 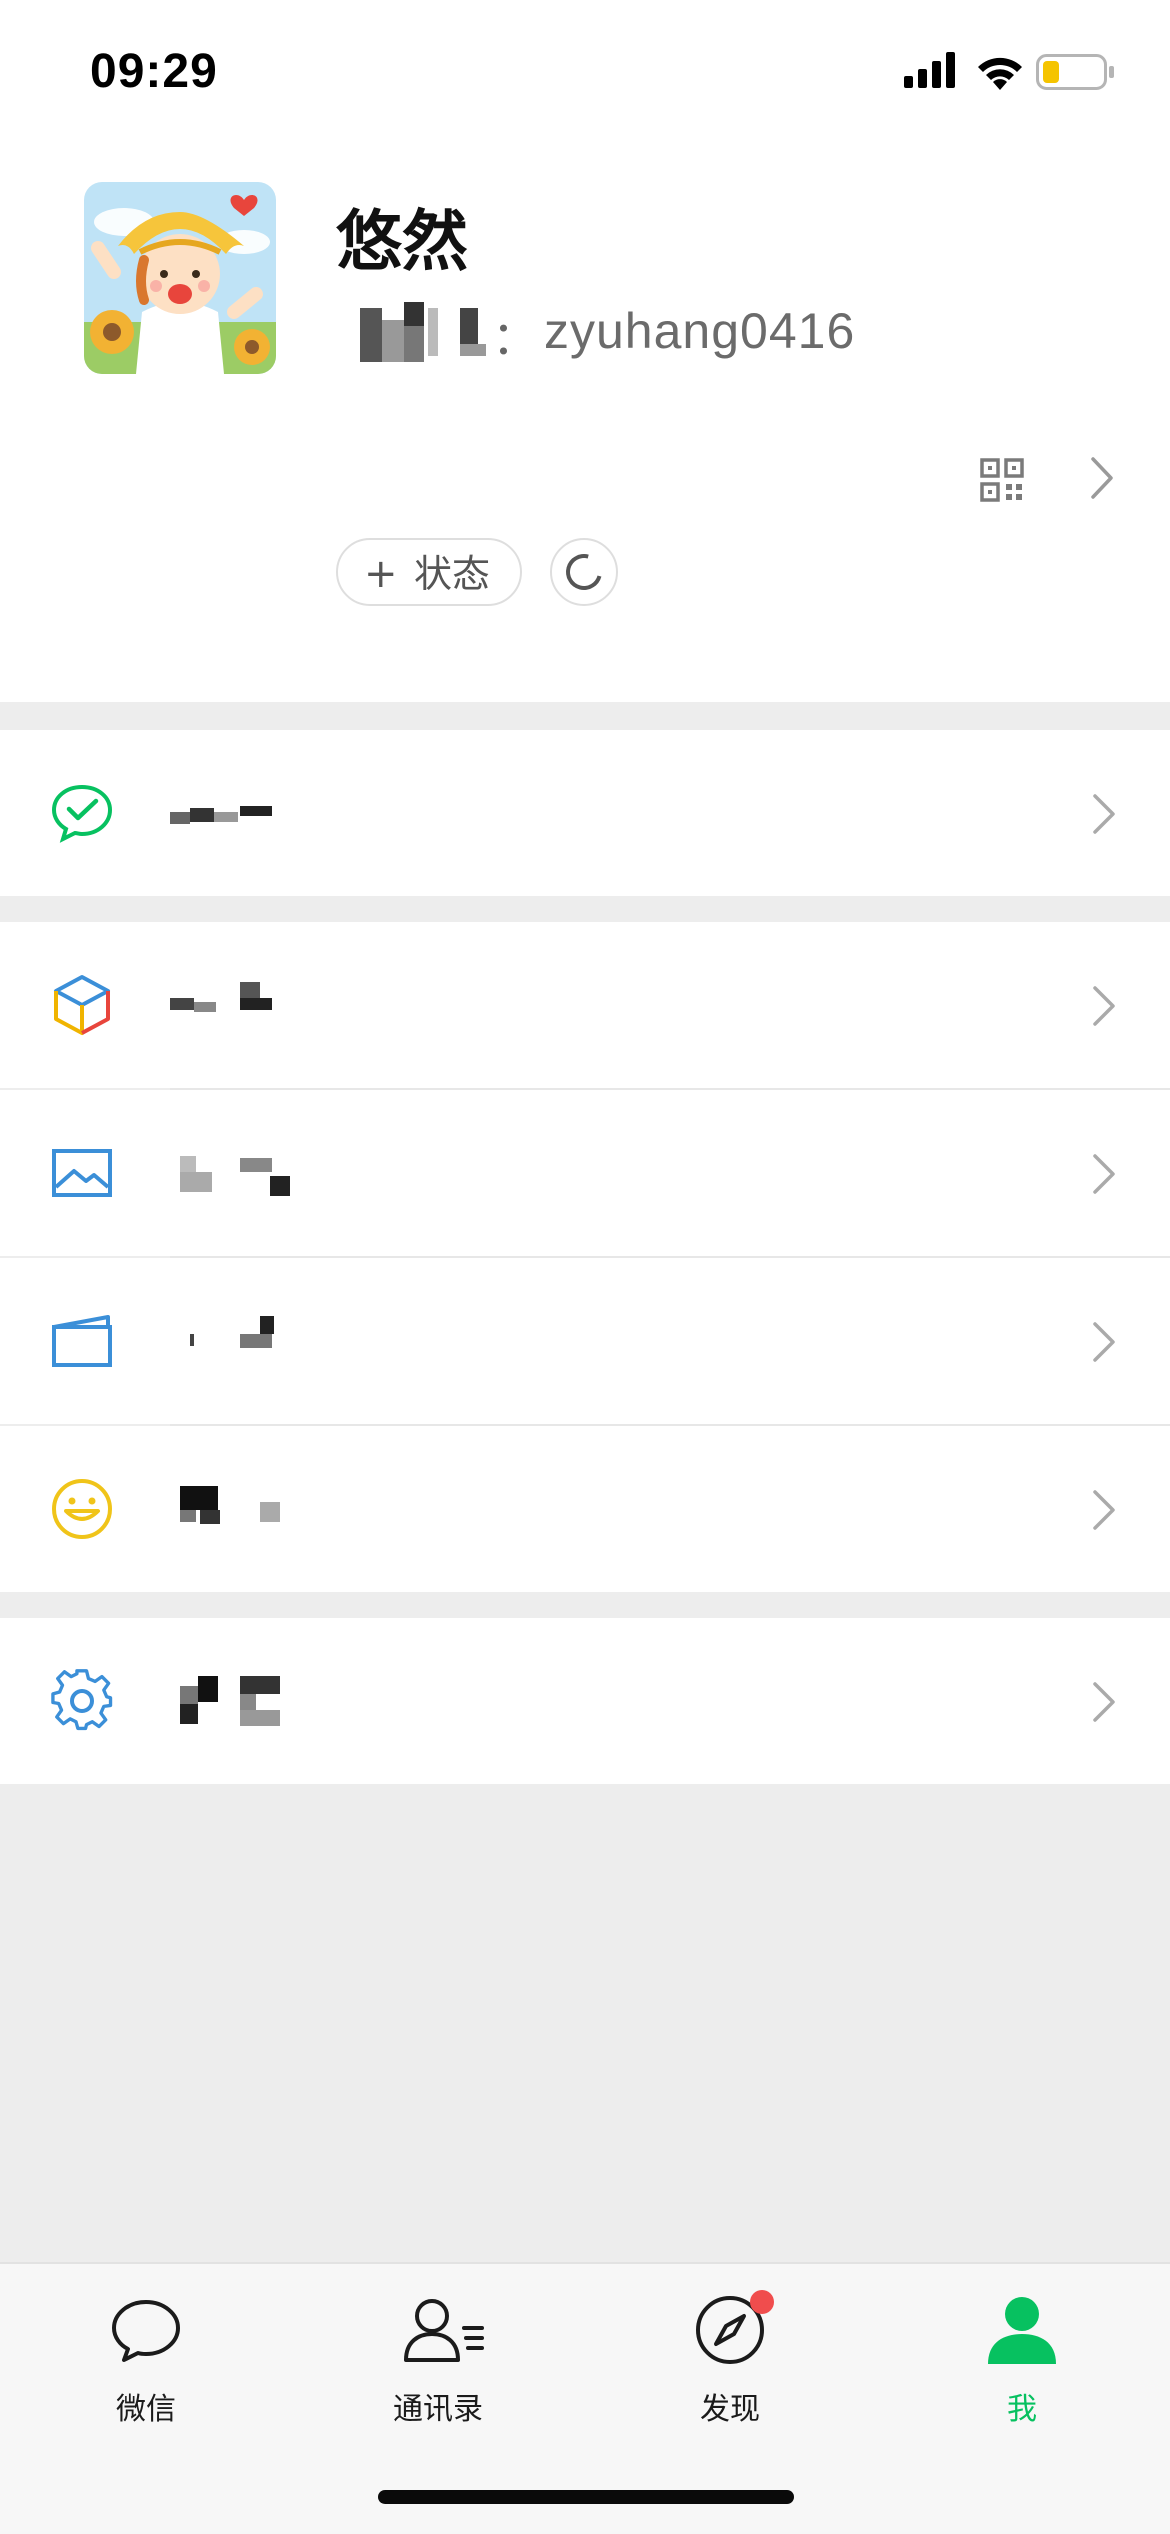 What do you see at coordinates (82, 1173) in the screenshot?
I see `moments-album-icon` at bounding box center [82, 1173].